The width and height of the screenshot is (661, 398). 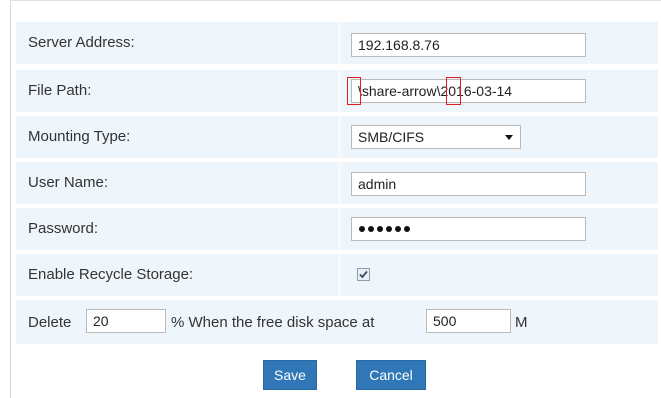 I want to click on password-label: Password:, so click(x=63, y=228).